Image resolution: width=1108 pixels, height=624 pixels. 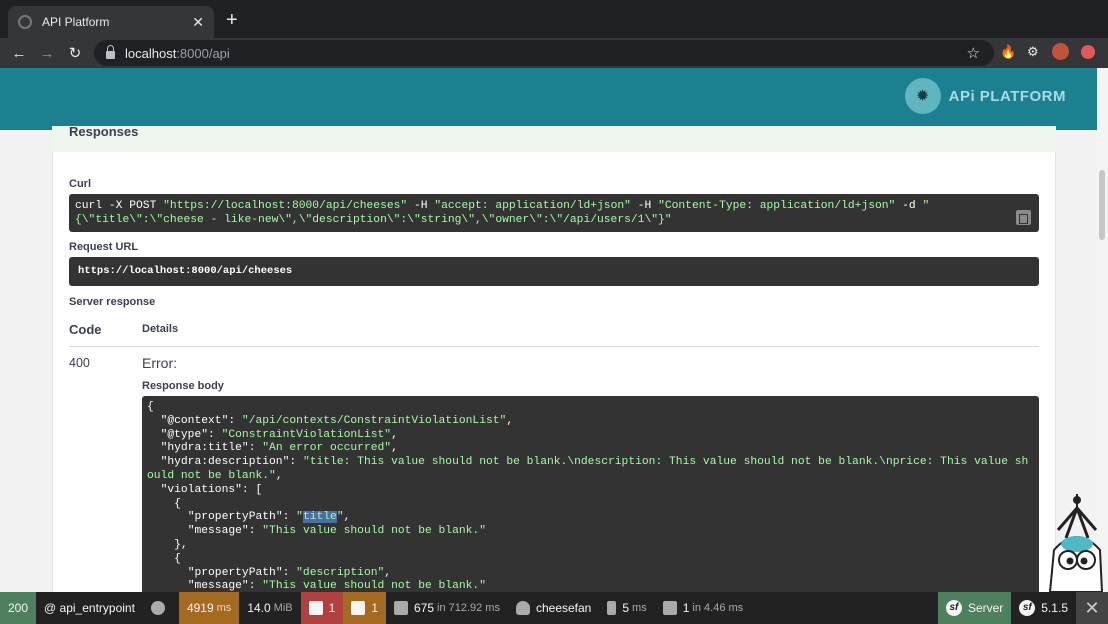 What do you see at coordinates (157, 608) in the screenshot?
I see `api-platform-icon` at bounding box center [157, 608].